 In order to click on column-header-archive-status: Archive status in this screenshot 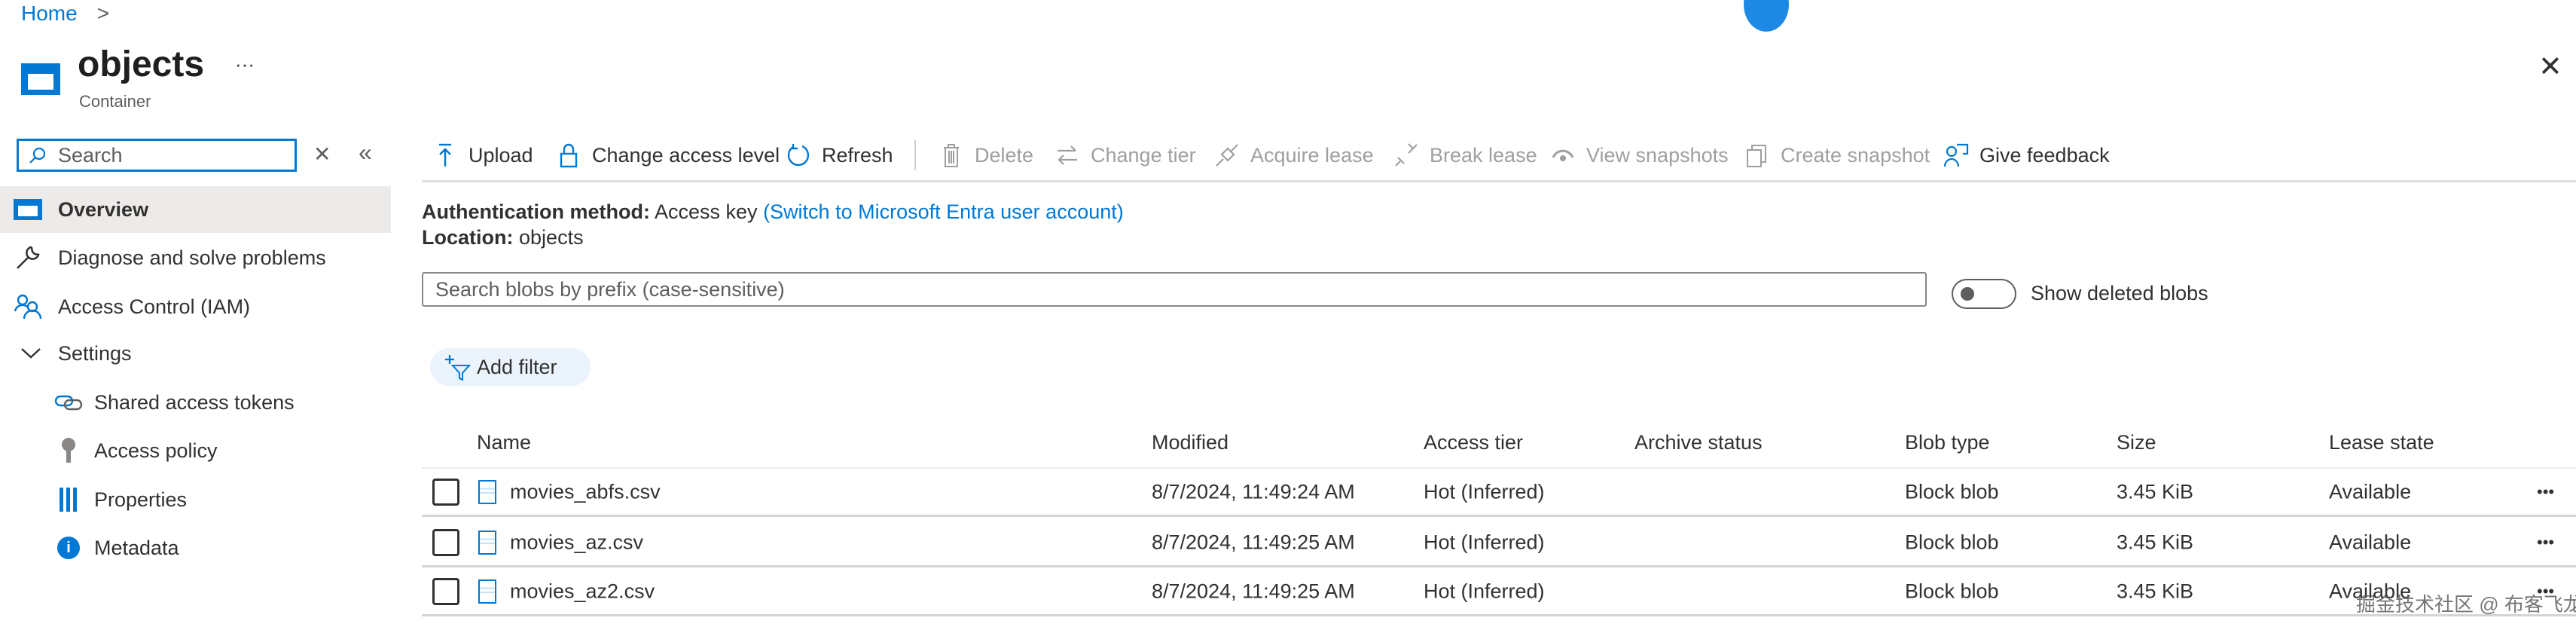, I will do `click(1698, 442)`.